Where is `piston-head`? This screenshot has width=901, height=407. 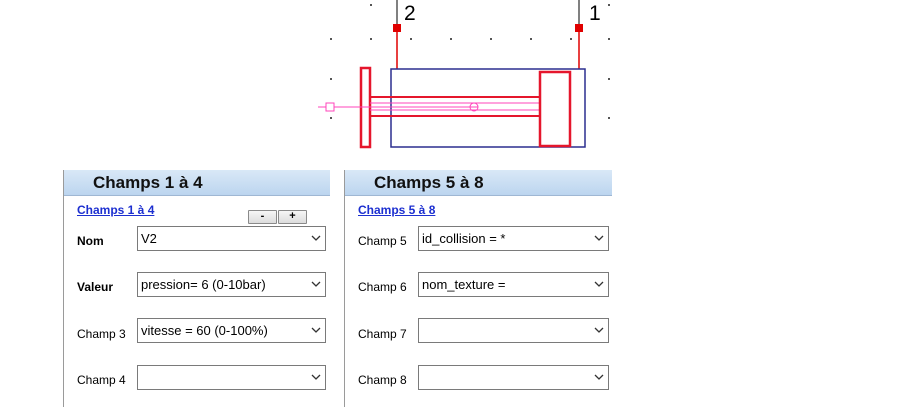
piston-head is located at coordinates (555, 109).